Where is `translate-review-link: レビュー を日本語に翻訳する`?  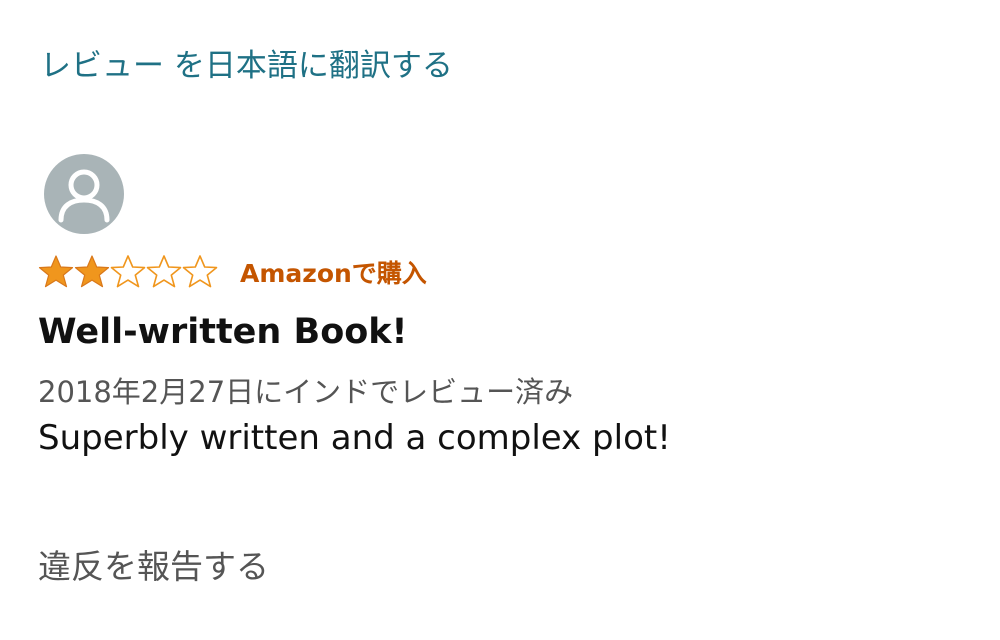 translate-review-link: レビュー を日本語に翻訳する is located at coordinates (246, 62).